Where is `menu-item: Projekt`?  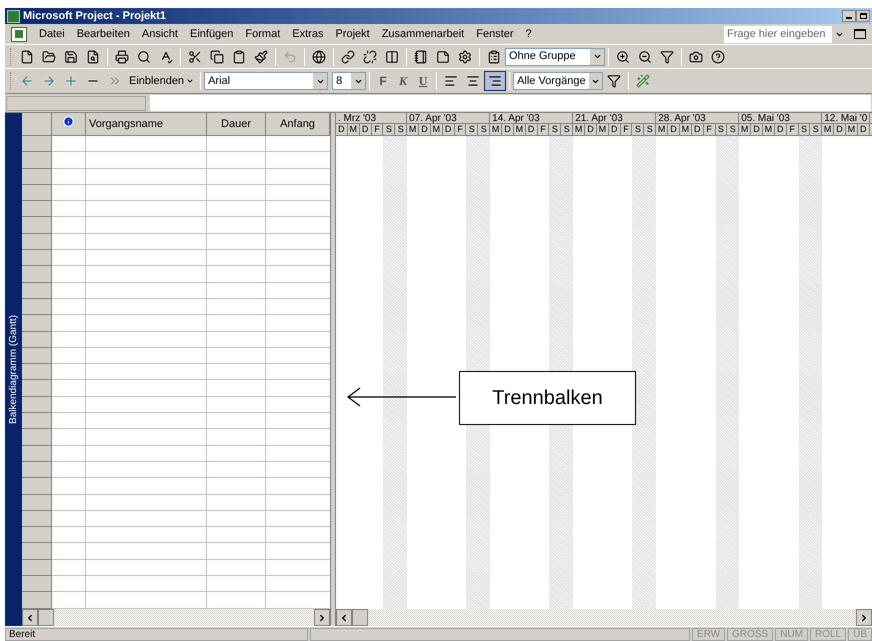 menu-item: Projekt is located at coordinates (352, 34).